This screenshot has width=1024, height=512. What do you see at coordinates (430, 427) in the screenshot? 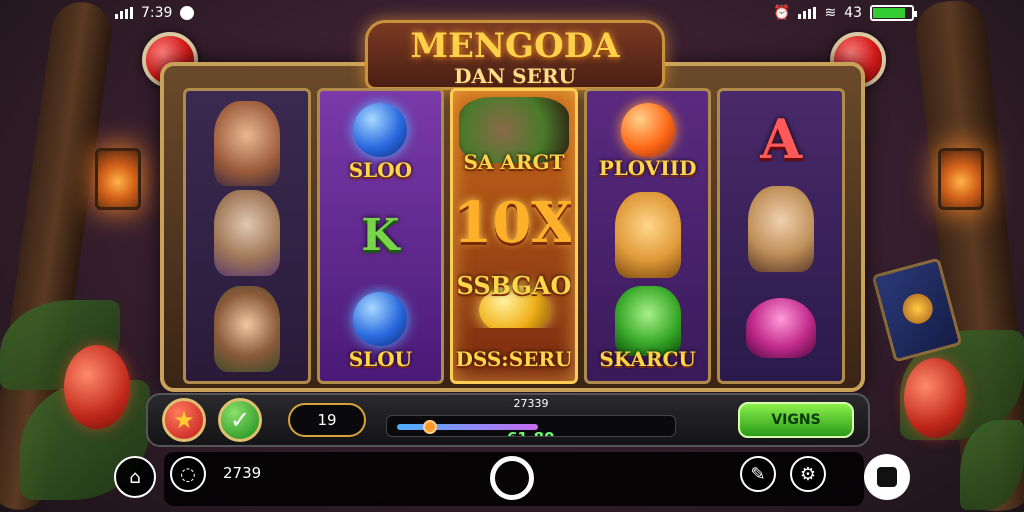
I see `progress-knob` at bounding box center [430, 427].